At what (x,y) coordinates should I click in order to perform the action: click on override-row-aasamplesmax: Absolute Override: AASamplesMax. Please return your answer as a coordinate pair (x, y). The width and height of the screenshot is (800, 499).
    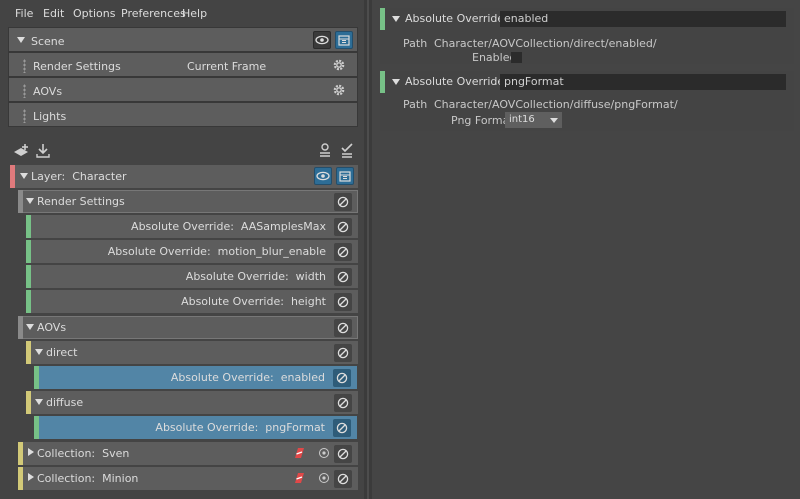
    Looking at the image, I should click on (192, 226).